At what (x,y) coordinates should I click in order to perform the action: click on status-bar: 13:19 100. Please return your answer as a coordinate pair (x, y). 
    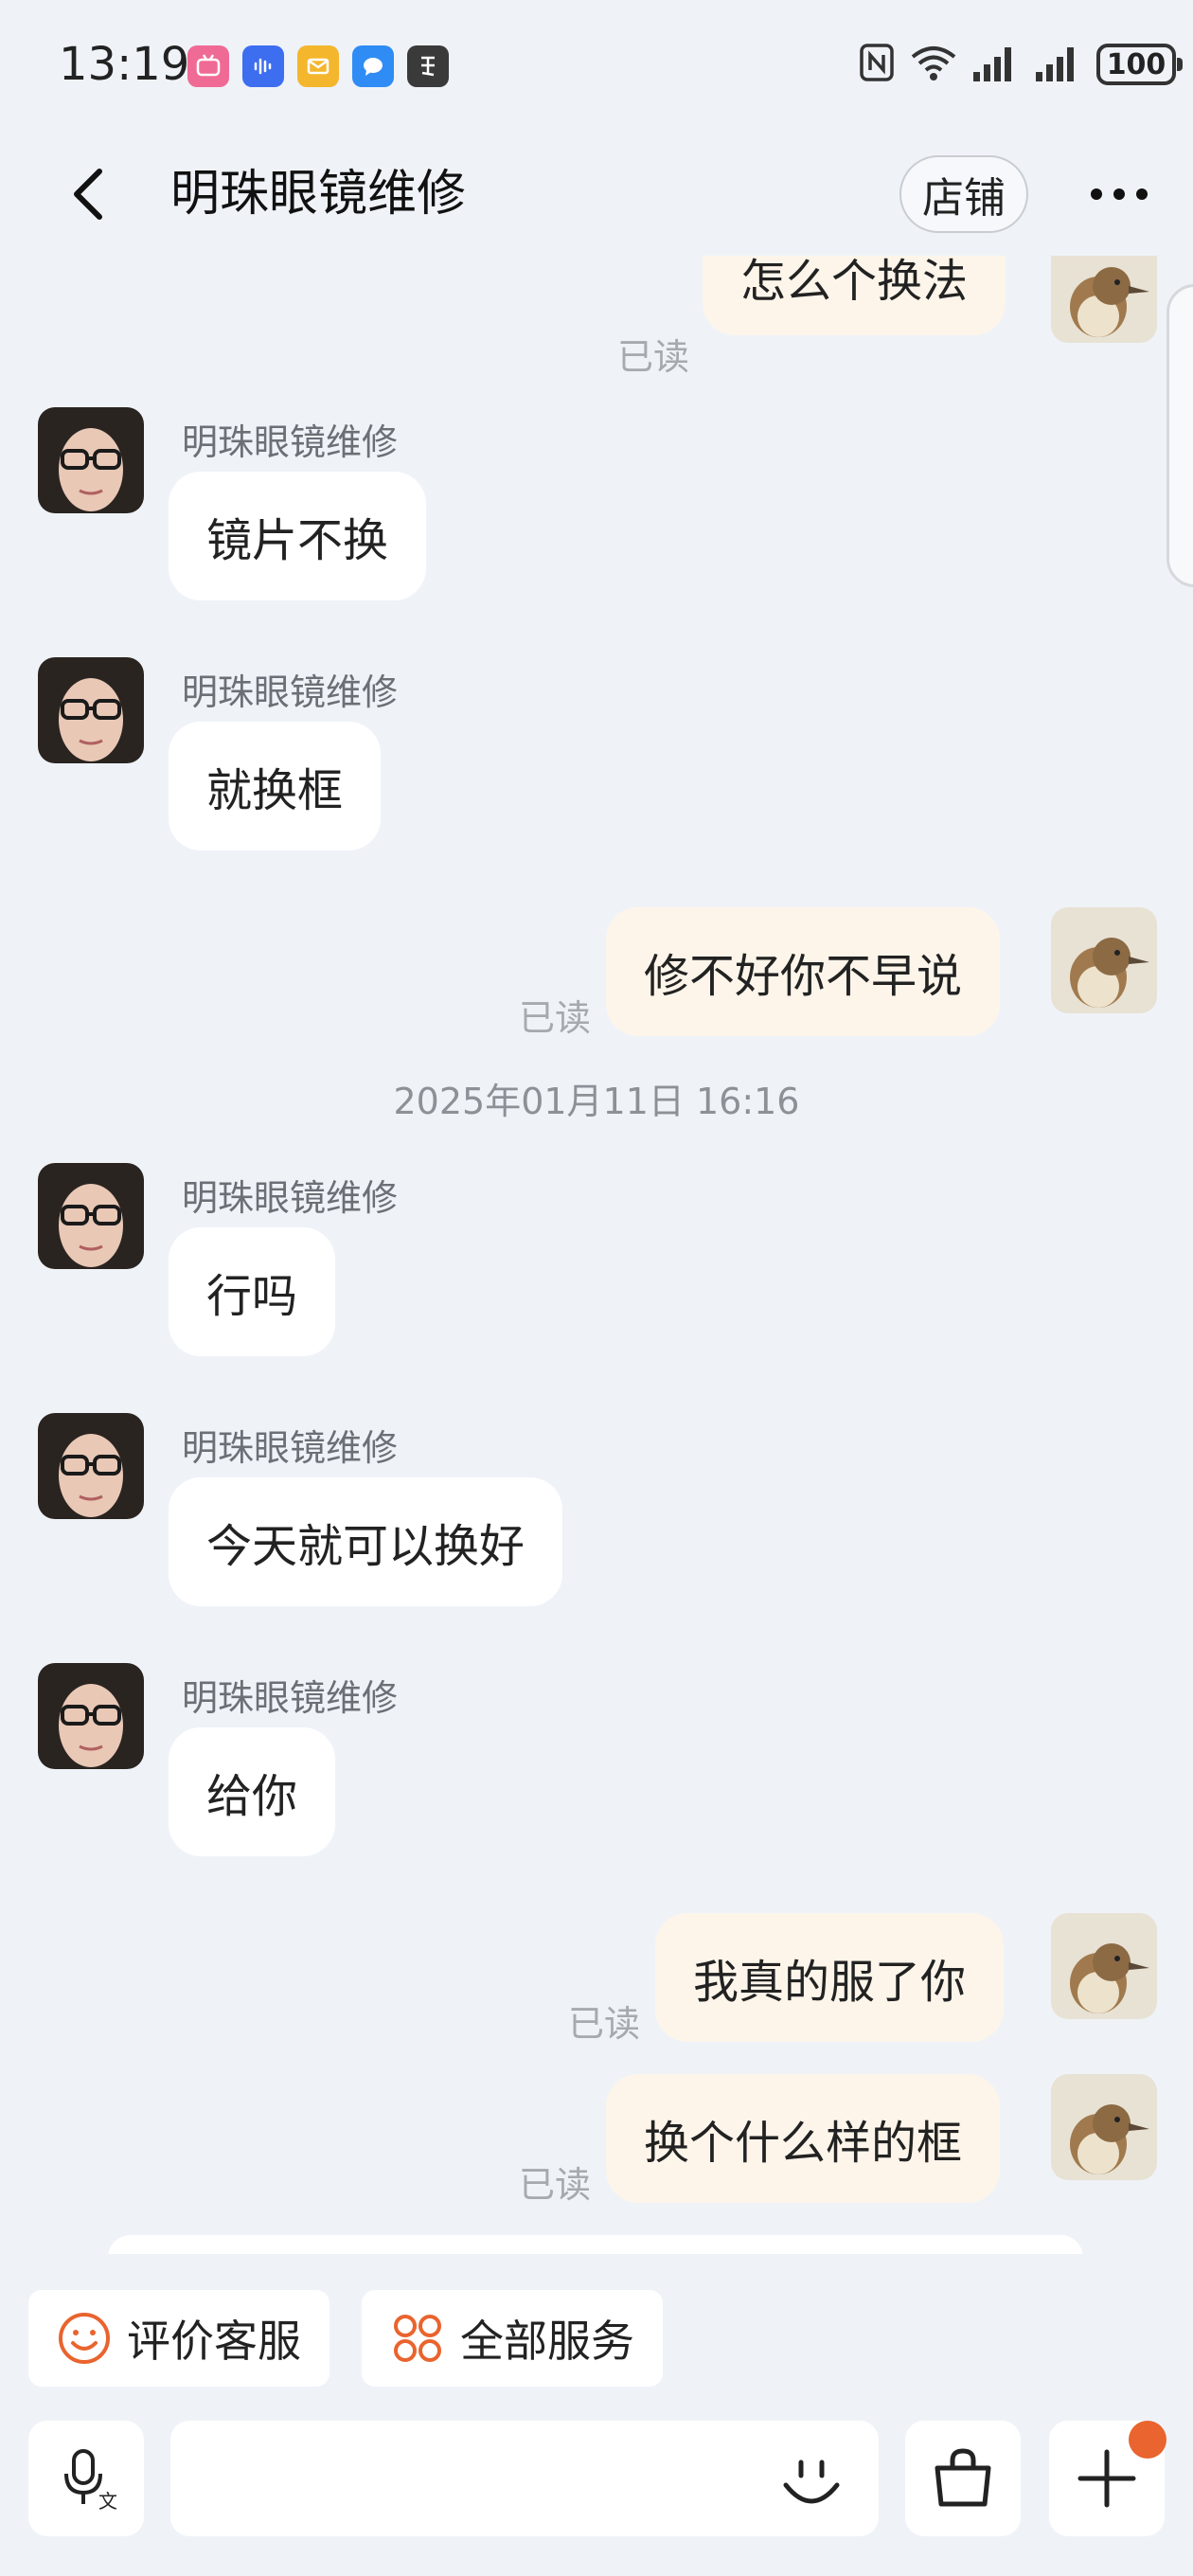
    Looking at the image, I should click on (596, 66).